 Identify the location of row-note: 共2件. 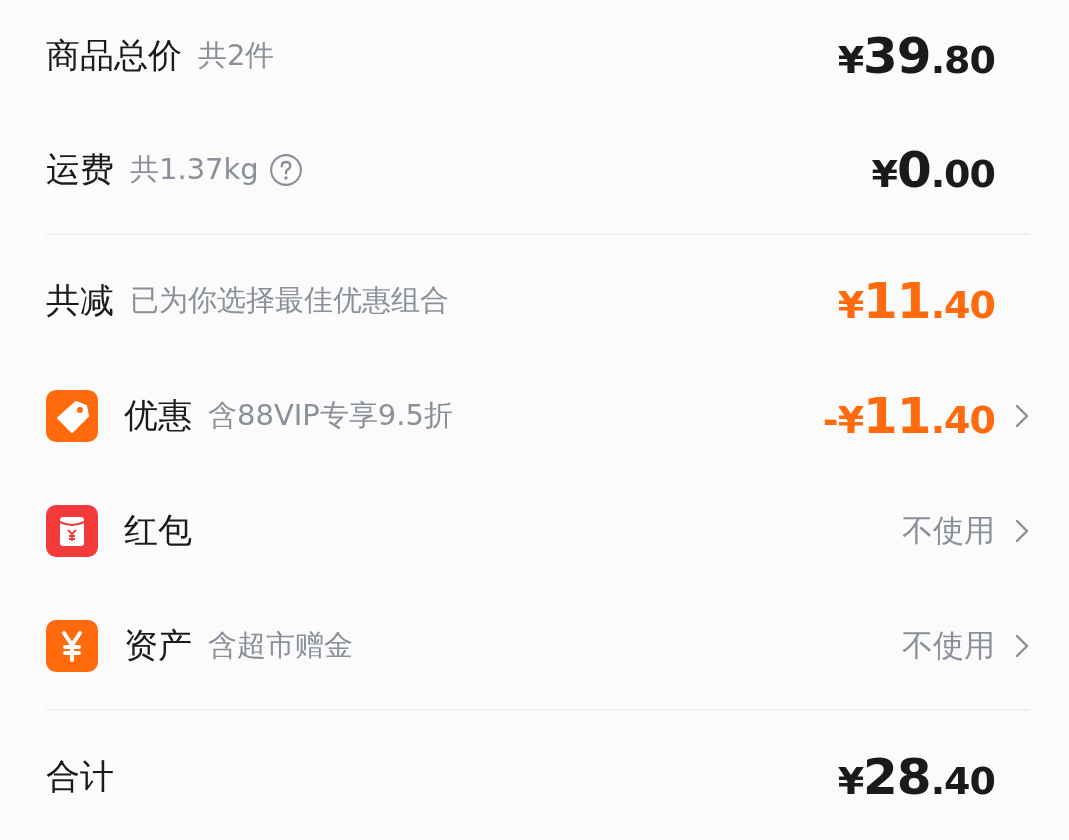
(236, 55).